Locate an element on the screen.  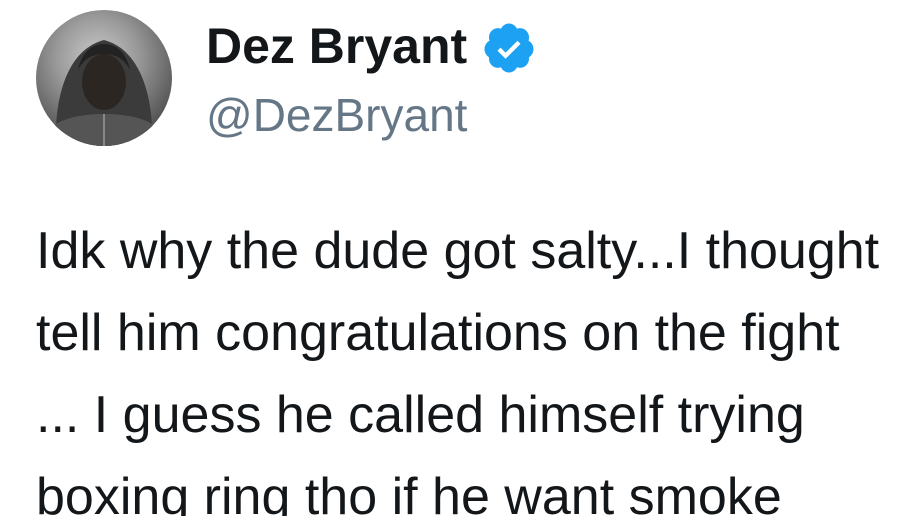
verified-badge-icon is located at coordinates (509, 48).